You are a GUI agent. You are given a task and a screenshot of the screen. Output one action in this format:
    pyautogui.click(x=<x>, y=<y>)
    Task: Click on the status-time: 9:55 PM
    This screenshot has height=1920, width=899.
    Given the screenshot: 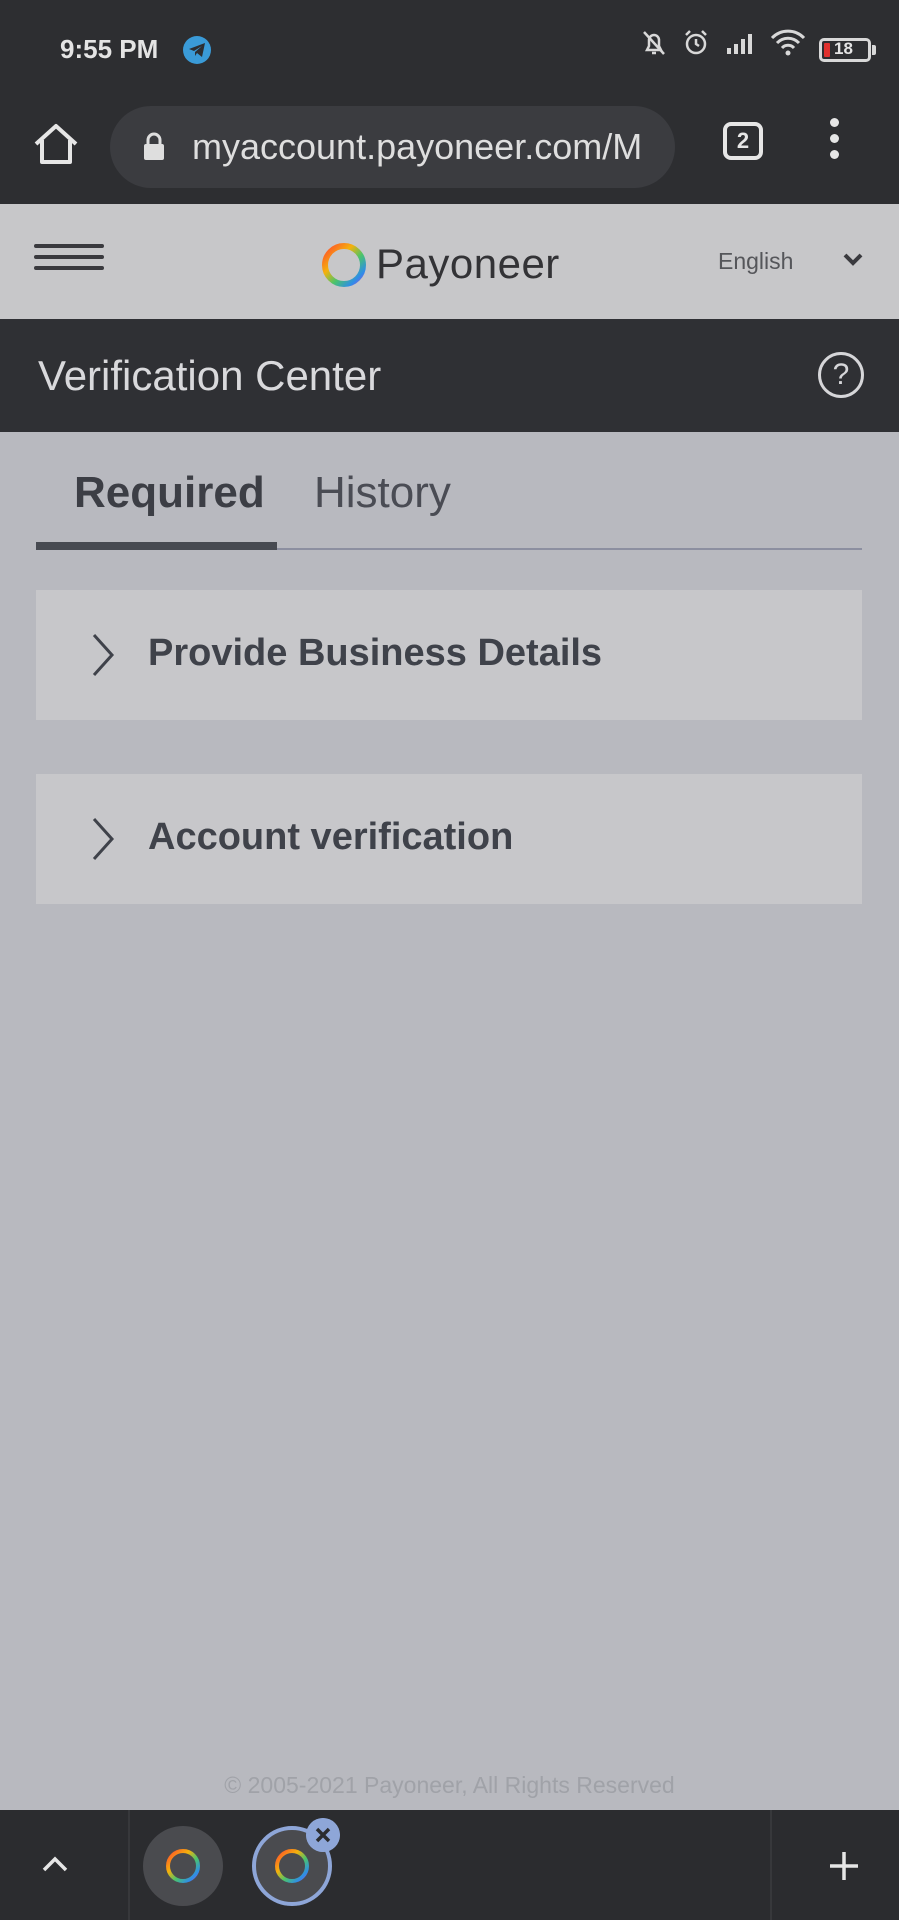 What is the action you would take?
    pyautogui.click(x=109, y=49)
    